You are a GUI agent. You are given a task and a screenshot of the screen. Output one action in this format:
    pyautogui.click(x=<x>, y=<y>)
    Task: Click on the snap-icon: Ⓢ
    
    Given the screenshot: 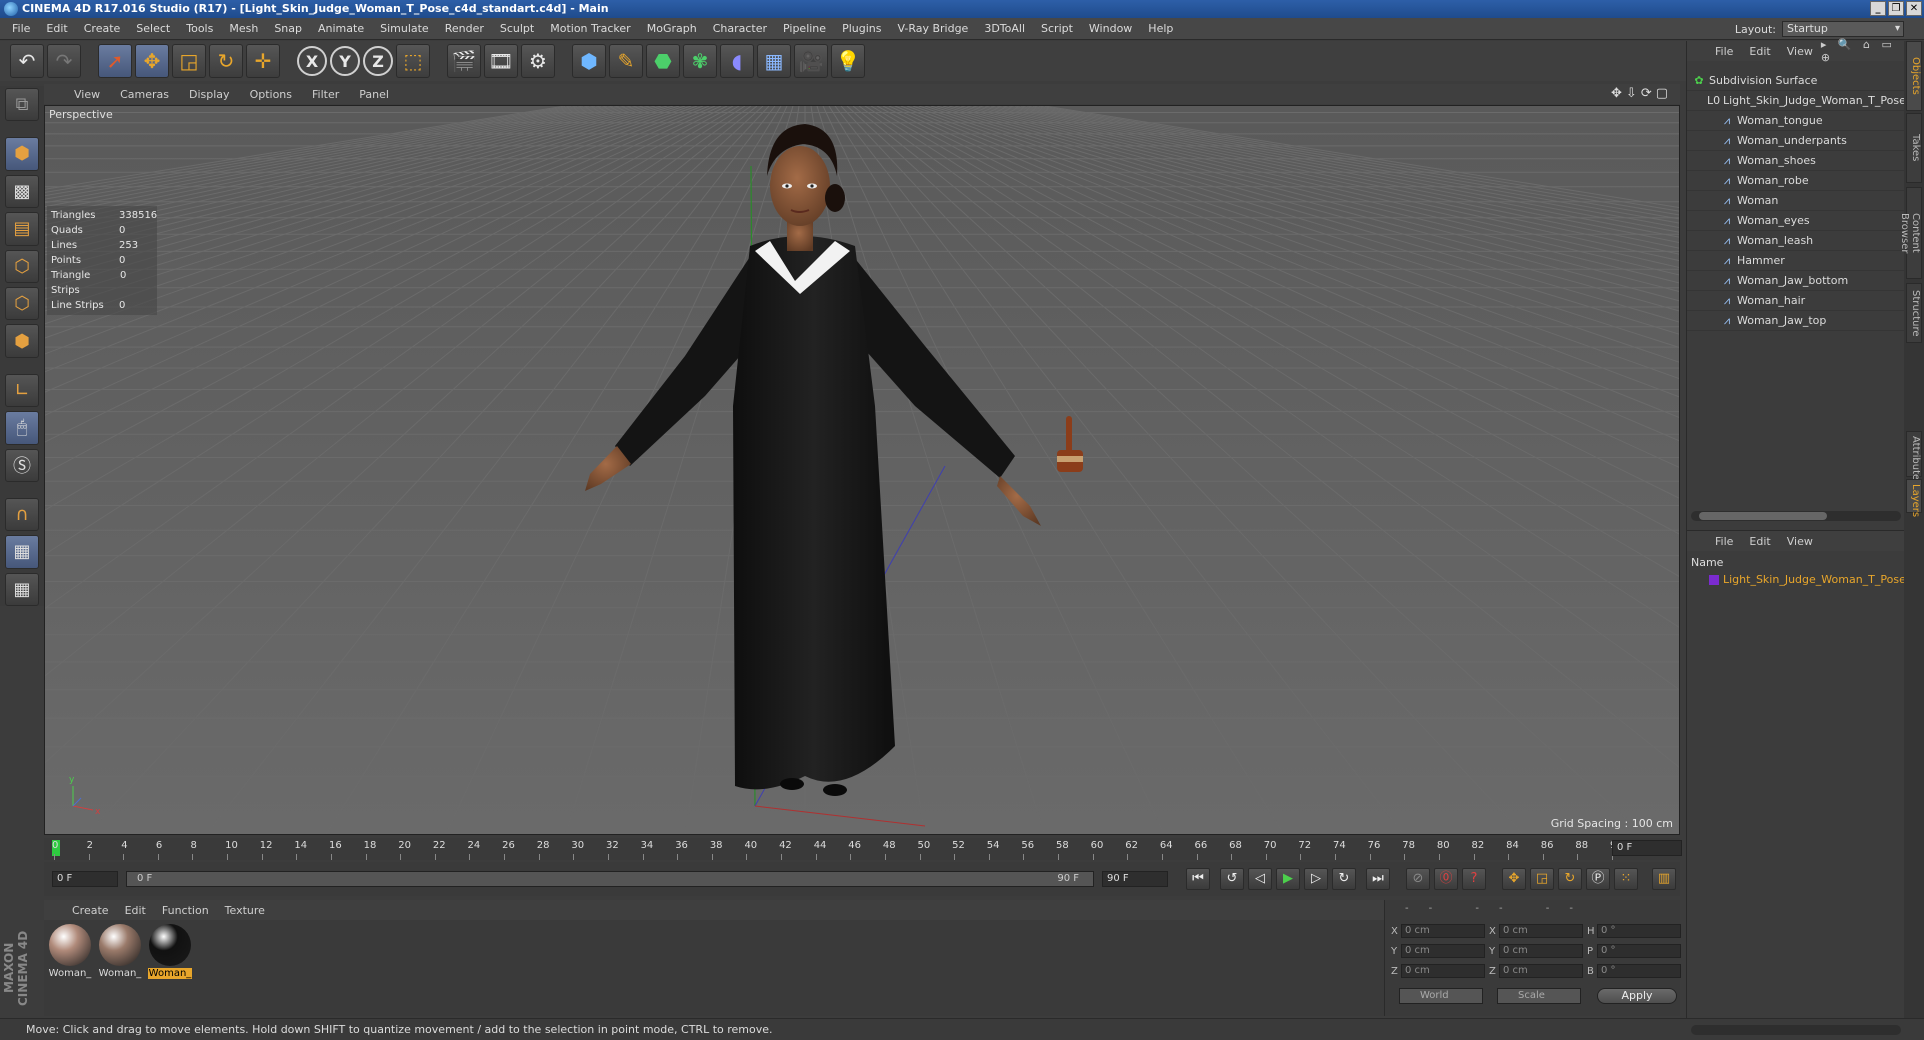 What is the action you would take?
    pyautogui.click(x=22, y=465)
    